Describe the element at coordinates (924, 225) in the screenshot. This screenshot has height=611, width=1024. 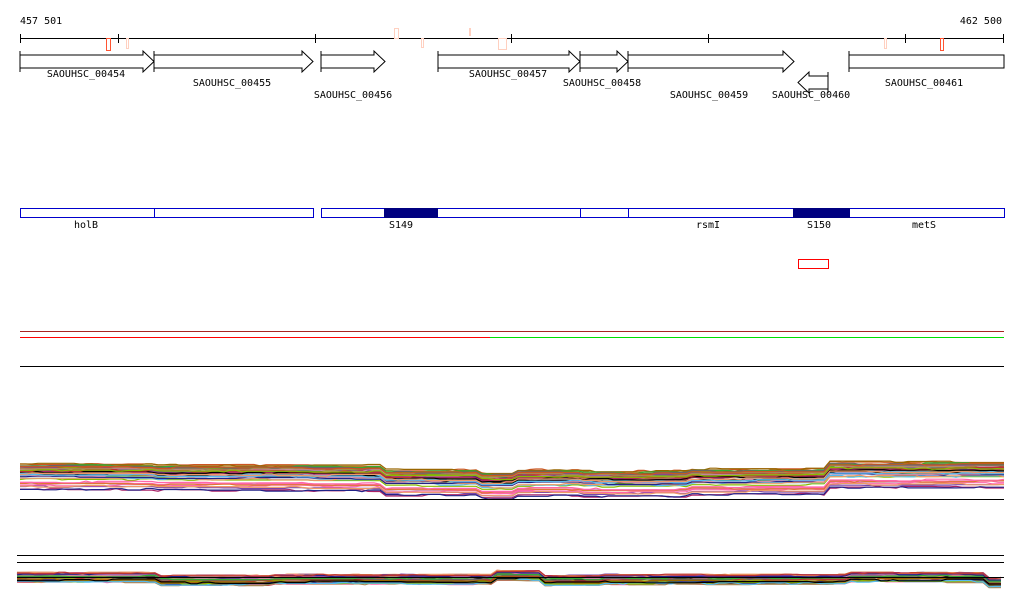
I see `feature-label: metS` at that location.